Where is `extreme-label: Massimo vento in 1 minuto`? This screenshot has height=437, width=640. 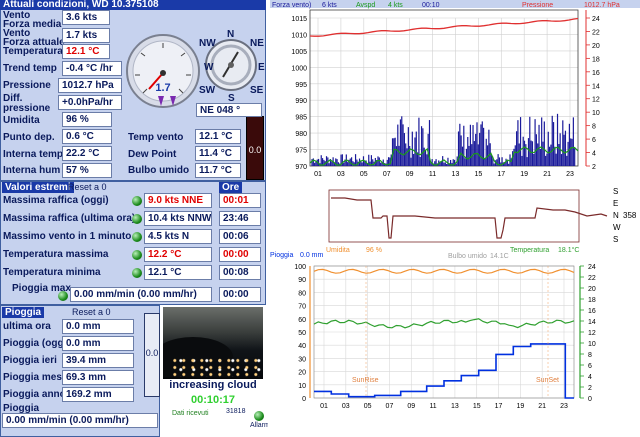 extreme-label: Massimo vento in 1 minuto is located at coordinates (67, 236).